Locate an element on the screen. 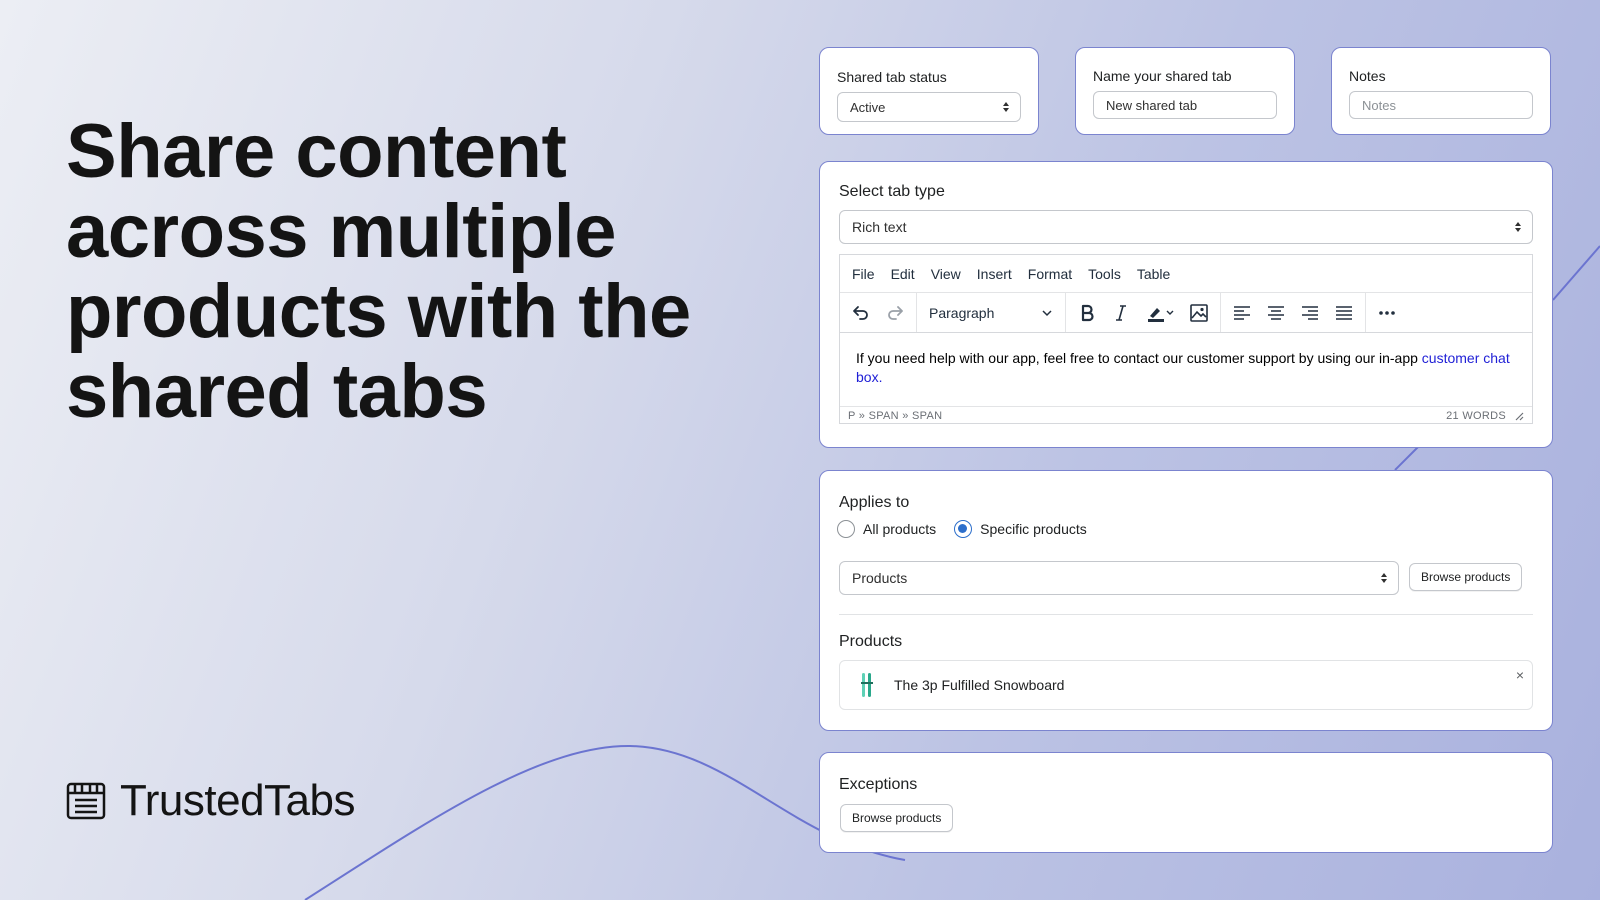 This screenshot has width=1600, height=900. menu-table: Table is located at coordinates (1153, 274).